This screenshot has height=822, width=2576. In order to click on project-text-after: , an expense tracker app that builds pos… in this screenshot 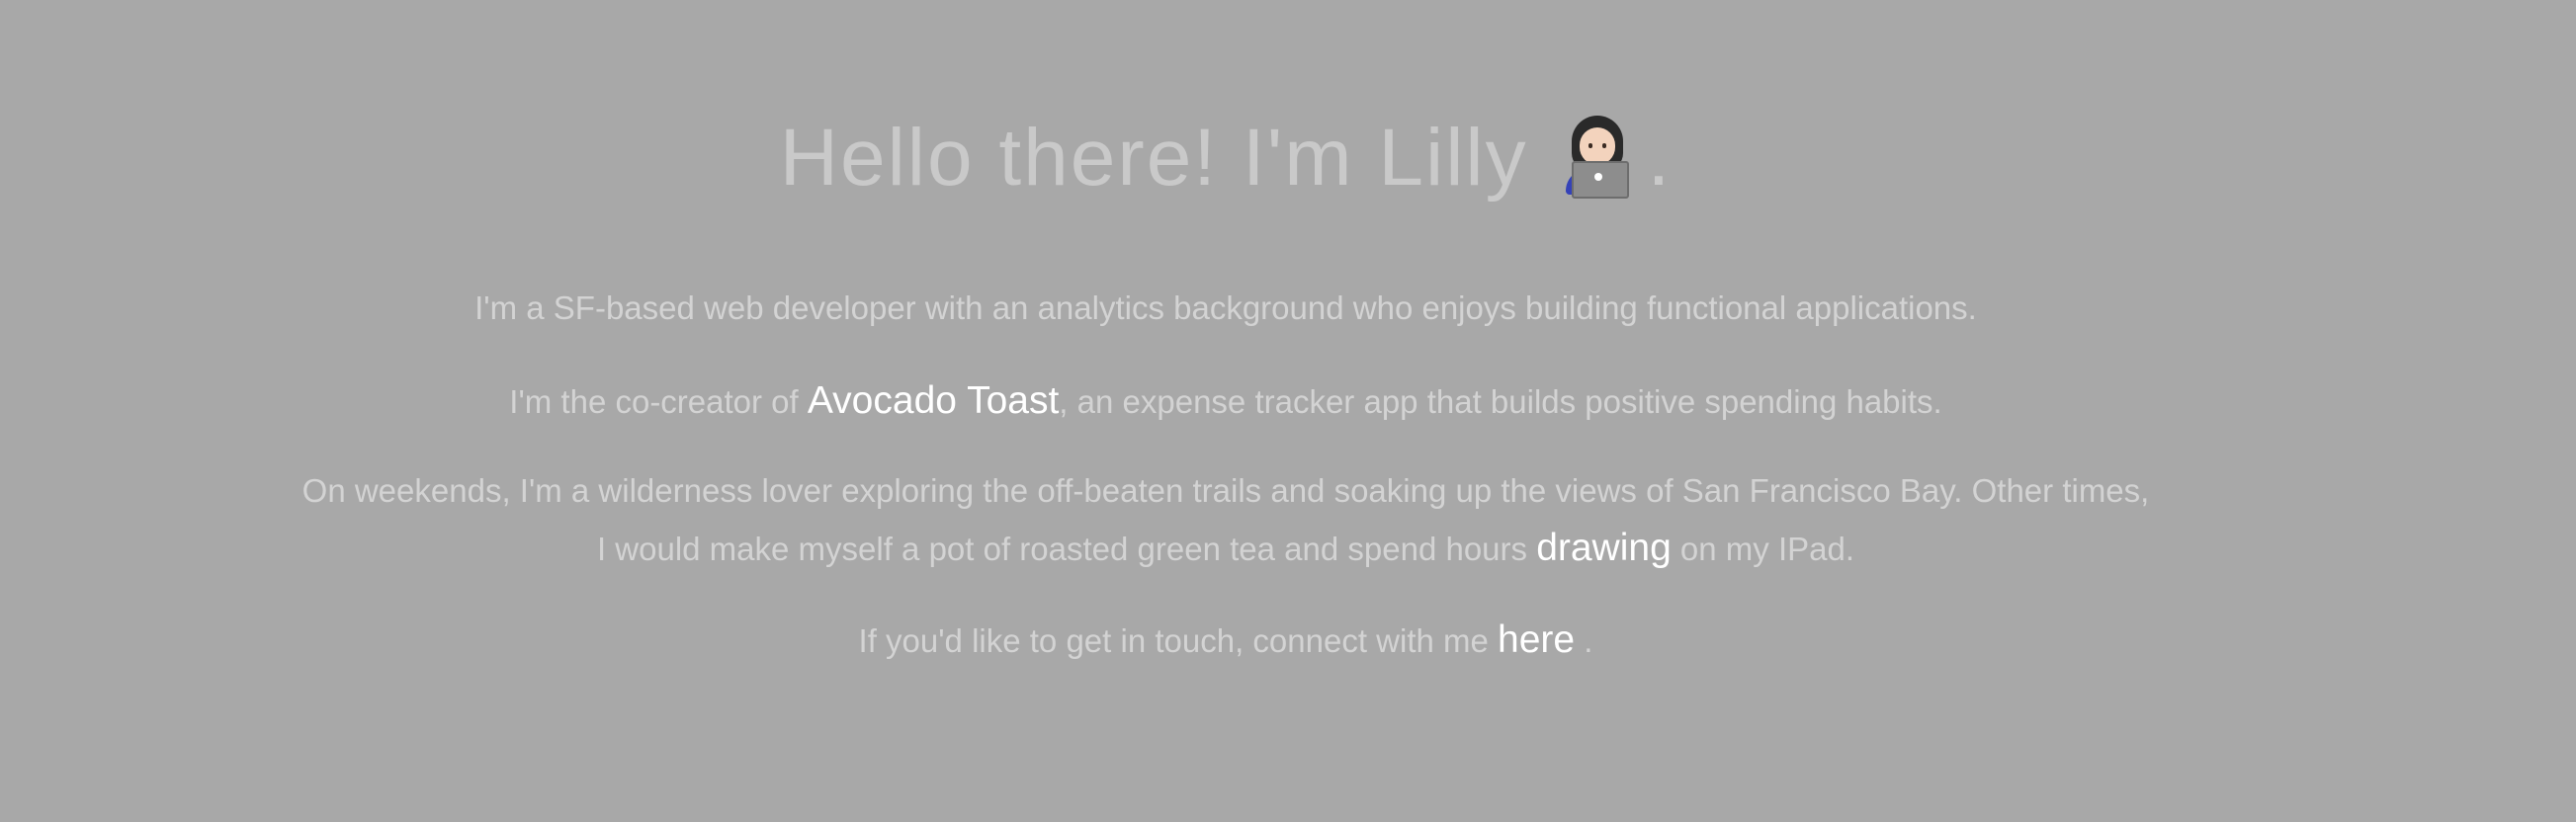, I will do `click(1500, 402)`.